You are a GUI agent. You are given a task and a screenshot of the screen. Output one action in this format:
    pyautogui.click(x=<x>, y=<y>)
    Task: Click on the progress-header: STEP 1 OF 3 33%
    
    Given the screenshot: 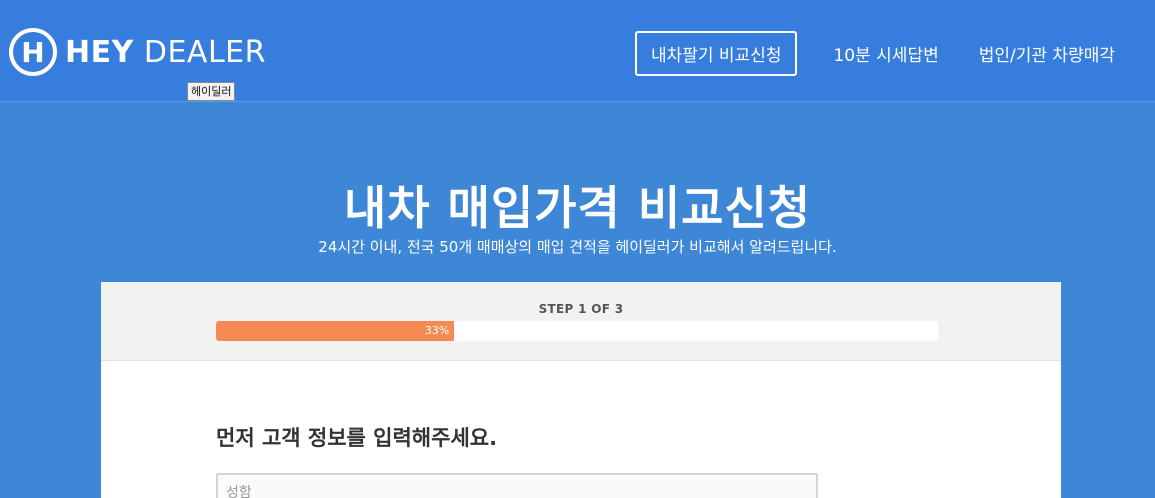 What is the action you would take?
    pyautogui.click(x=581, y=321)
    